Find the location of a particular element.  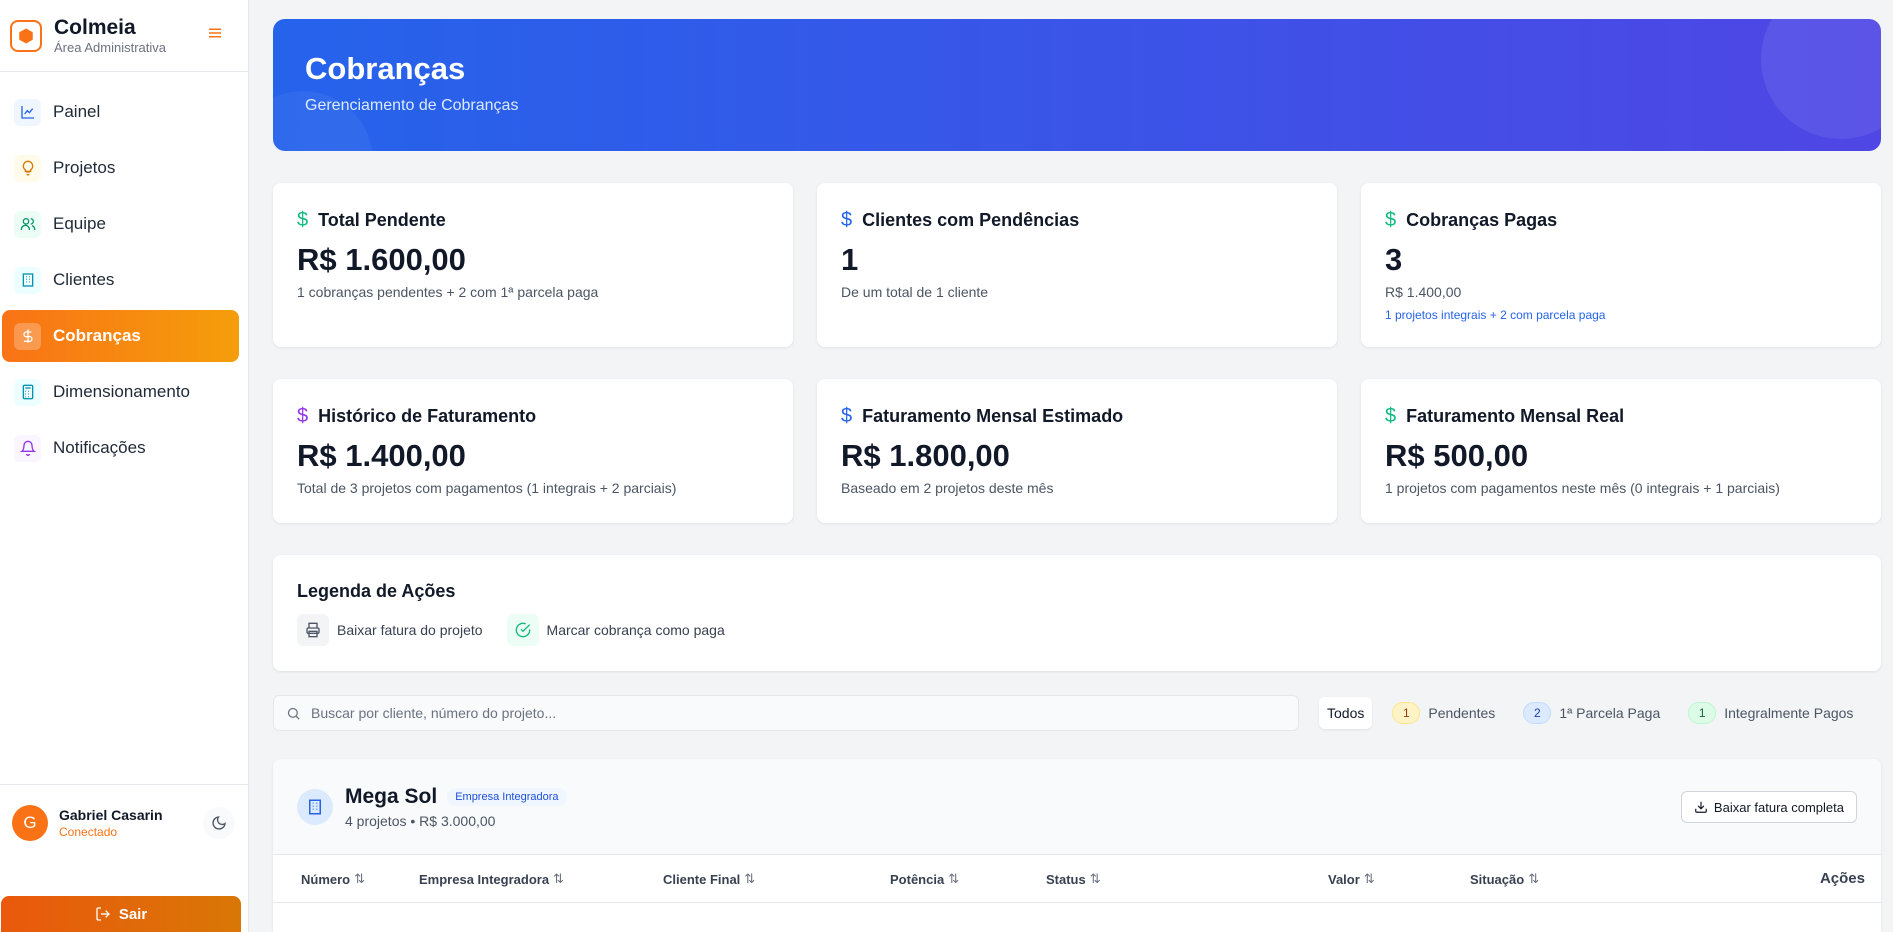

tab-label: 1ª Parcela Paga is located at coordinates (1610, 713).